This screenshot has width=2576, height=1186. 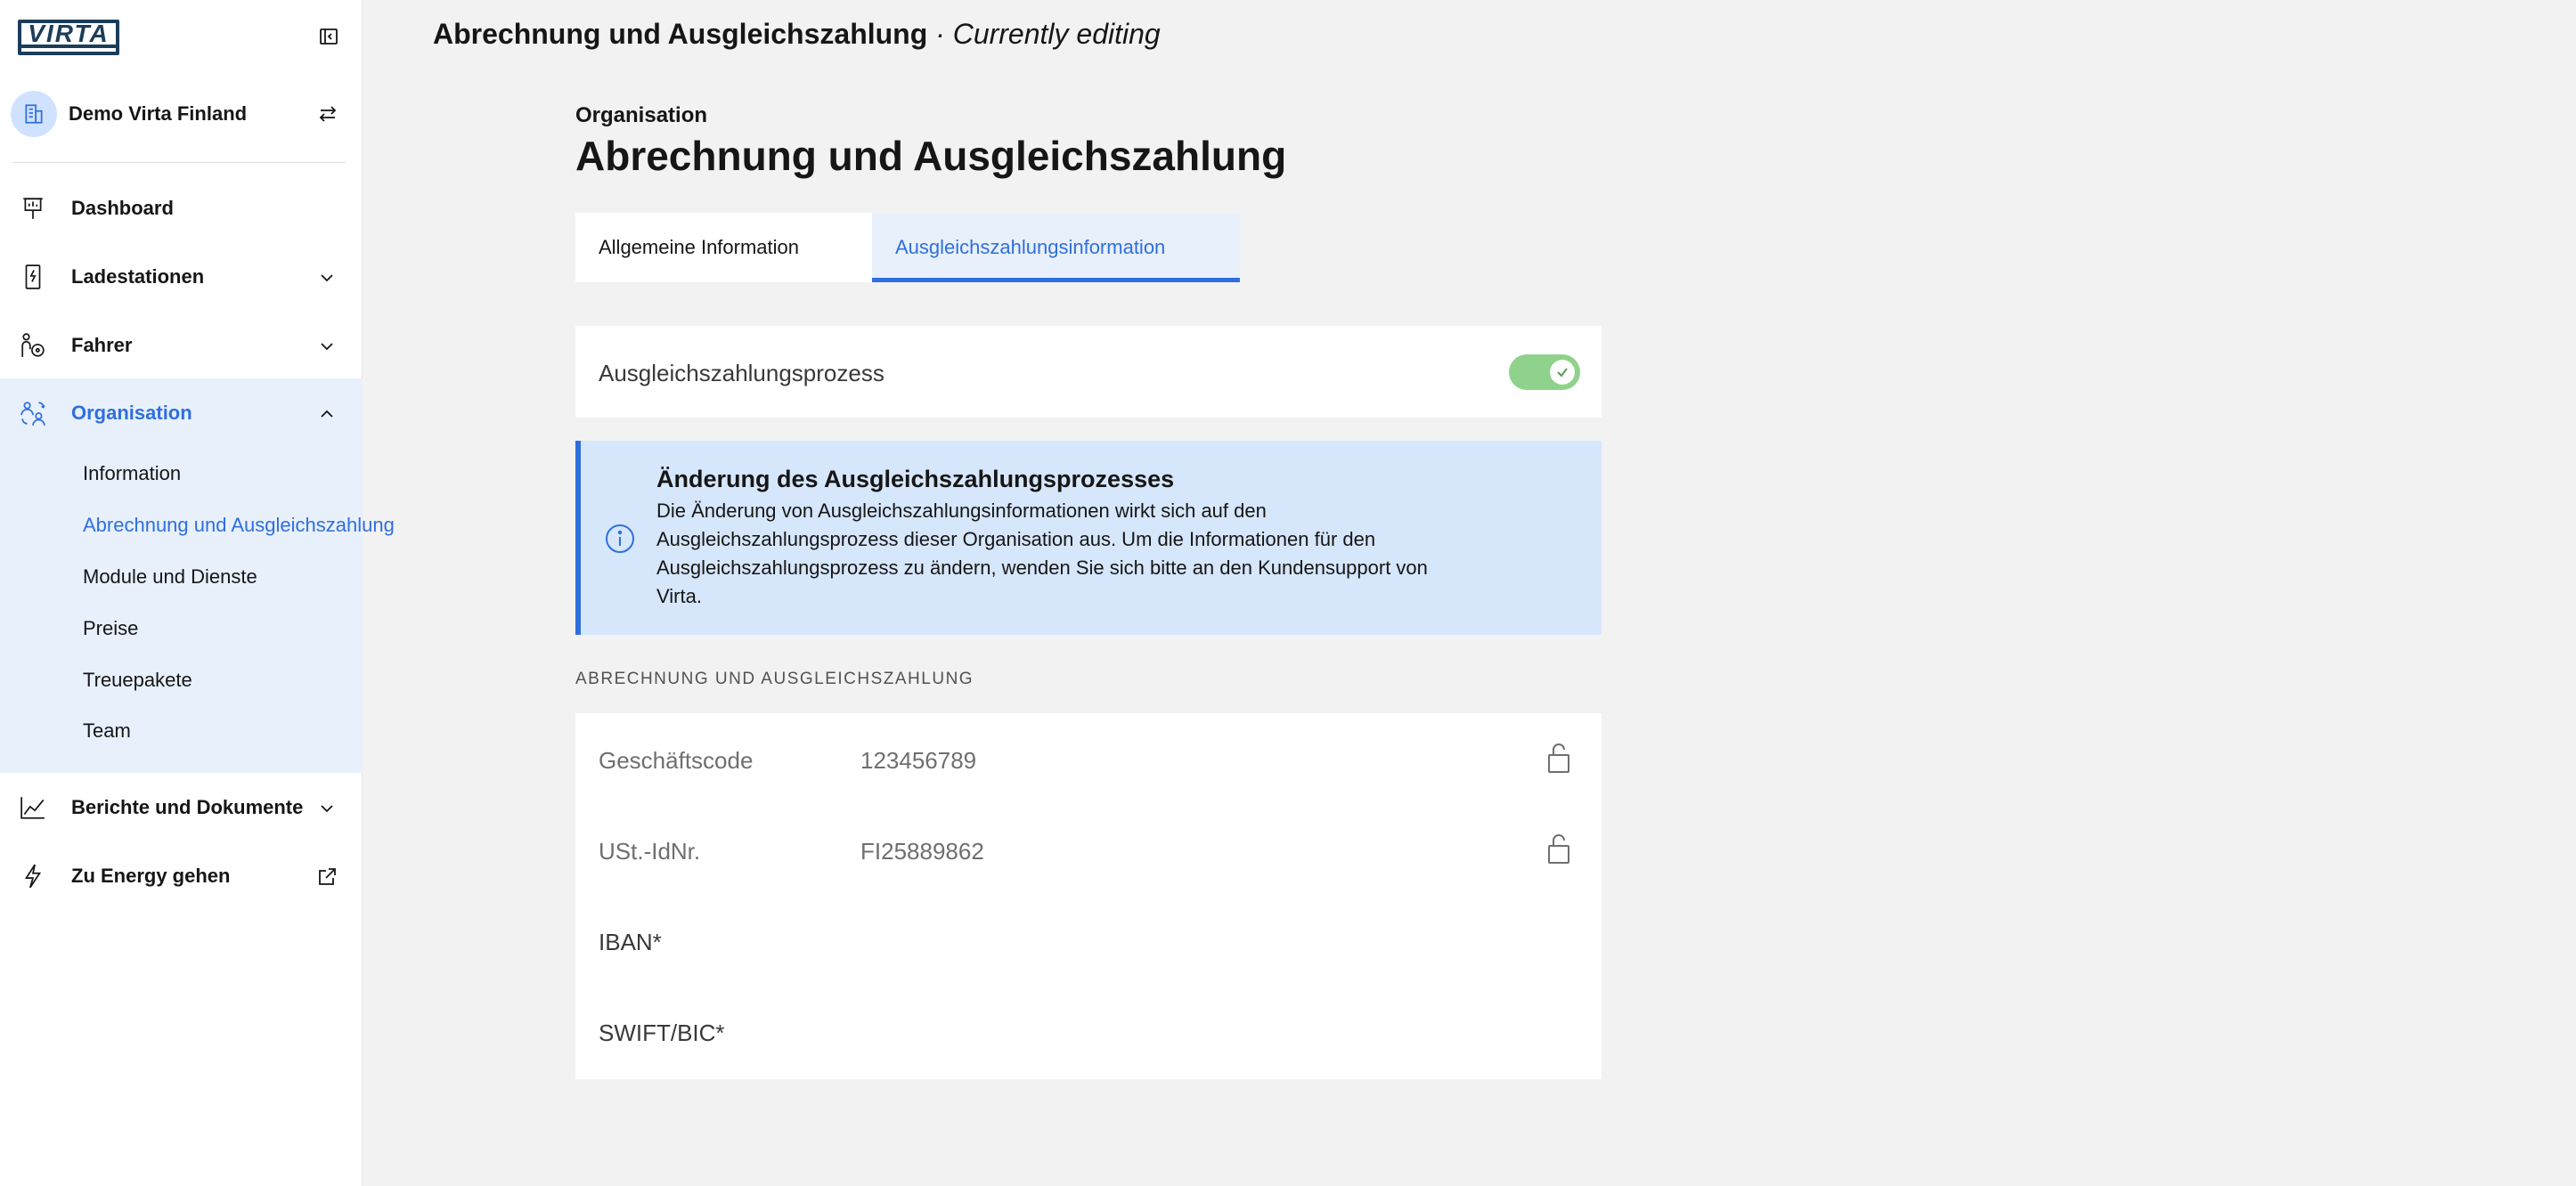 I want to click on submenu-item-preise: Preise, so click(x=111, y=628).